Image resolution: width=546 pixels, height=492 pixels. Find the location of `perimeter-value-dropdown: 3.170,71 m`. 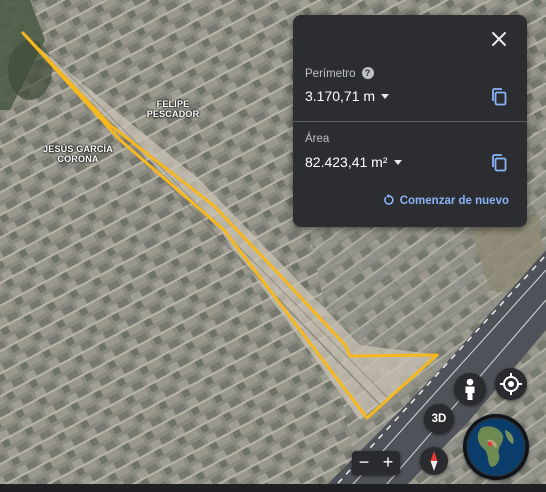

perimeter-value-dropdown: 3.170,71 m is located at coordinates (347, 96).